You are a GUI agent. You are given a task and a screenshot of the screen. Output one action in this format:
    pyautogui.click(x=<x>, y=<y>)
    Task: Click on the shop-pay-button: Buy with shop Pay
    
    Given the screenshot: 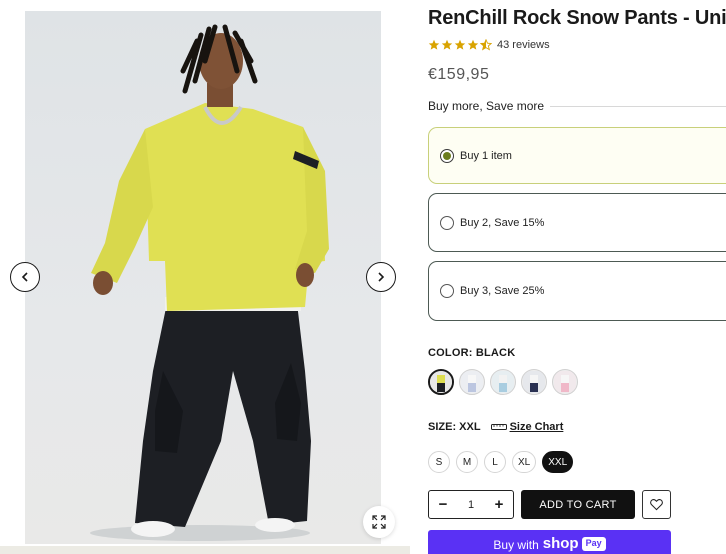 What is the action you would take?
    pyautogui.click(x=549, y=542)
    